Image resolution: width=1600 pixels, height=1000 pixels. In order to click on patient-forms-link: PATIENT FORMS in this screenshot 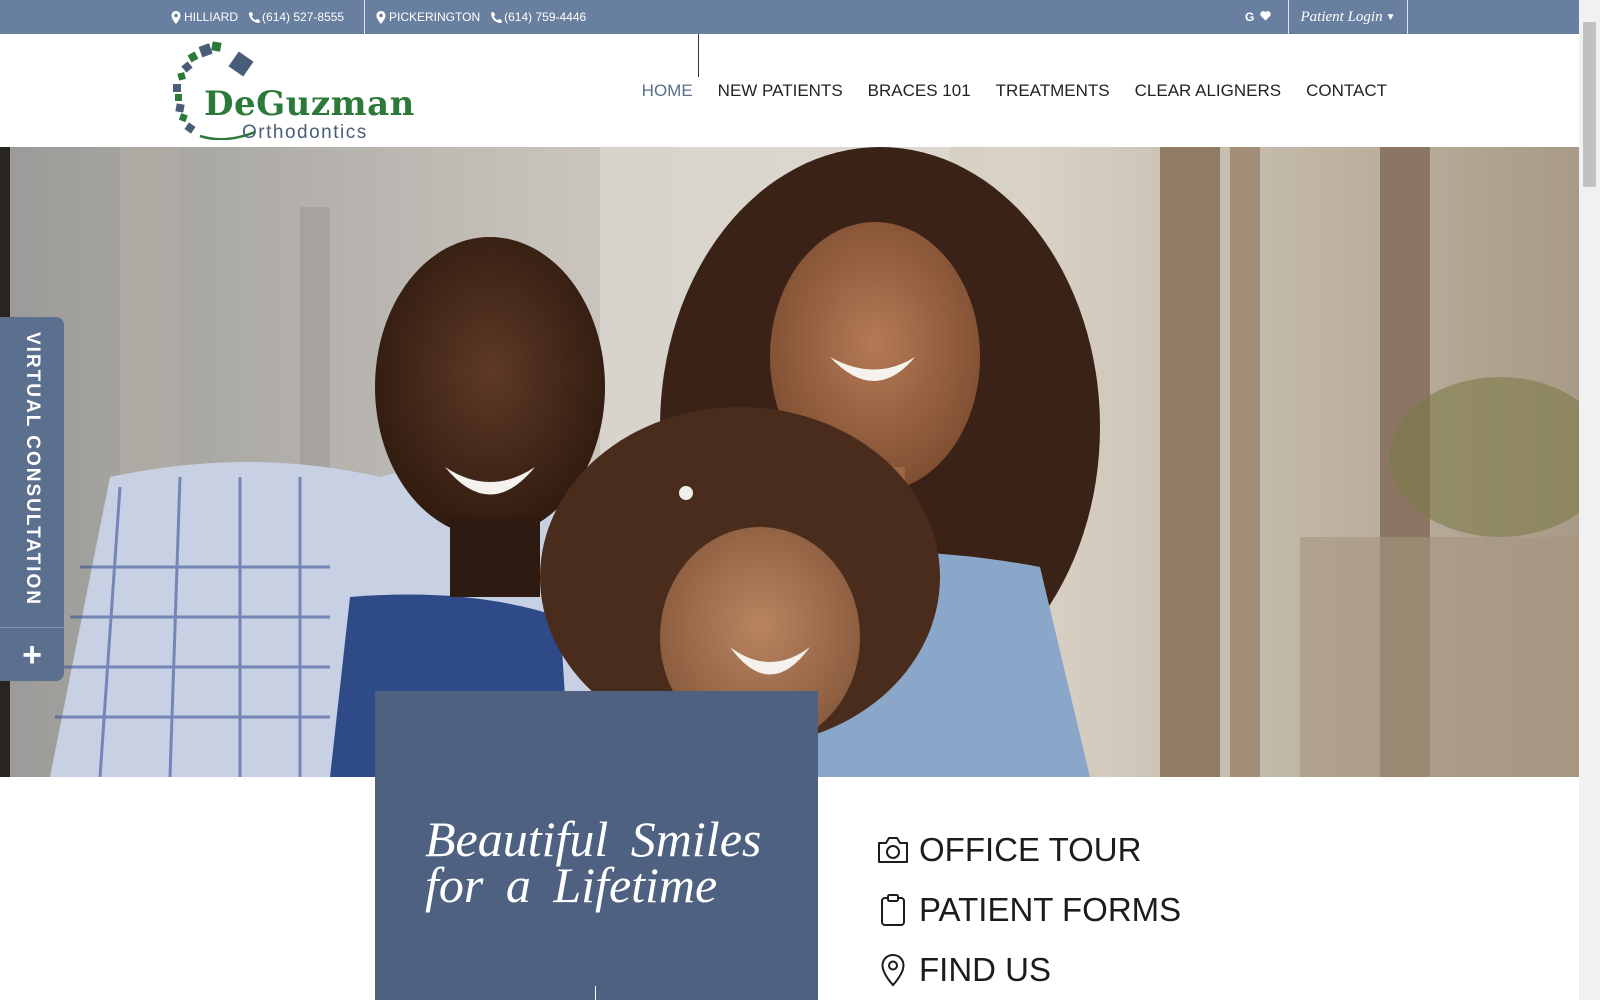, I will do `click(1028, 910)`.